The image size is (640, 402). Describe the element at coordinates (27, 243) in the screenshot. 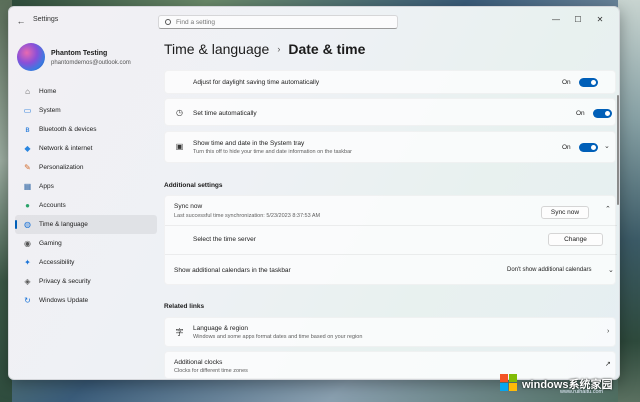

I see `gaming-icon: ◉` at that location.